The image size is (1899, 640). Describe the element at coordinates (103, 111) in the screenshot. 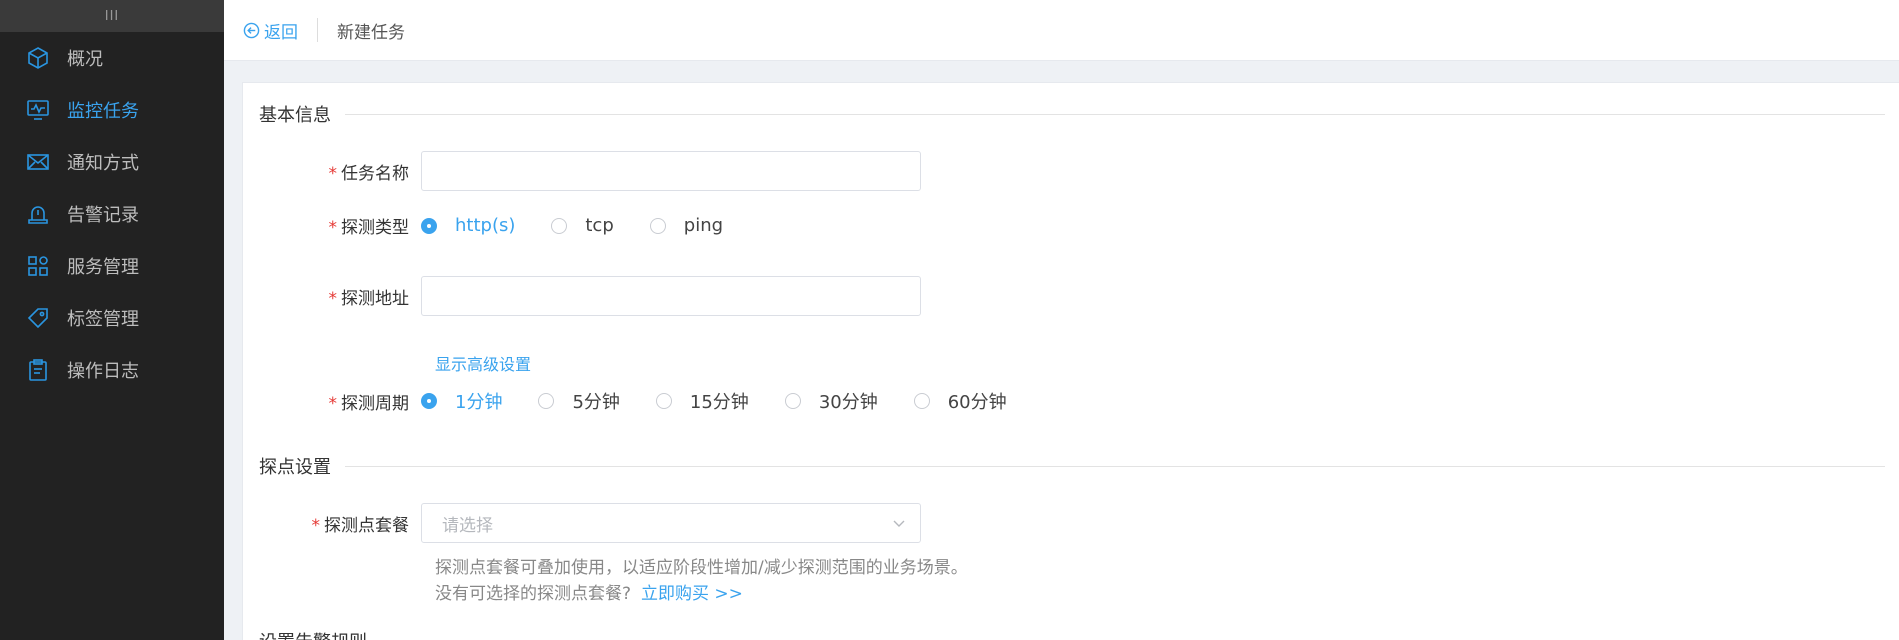

I see `sidebar-item-label: 监控任务` at that location.